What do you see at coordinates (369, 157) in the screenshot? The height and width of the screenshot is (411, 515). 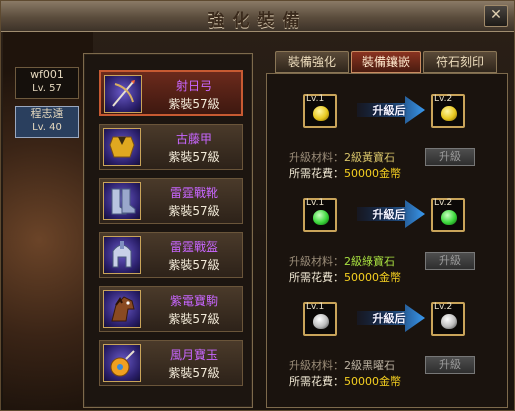 I see `material-value: 2級黃寶石` at bounding box center [369, 157].